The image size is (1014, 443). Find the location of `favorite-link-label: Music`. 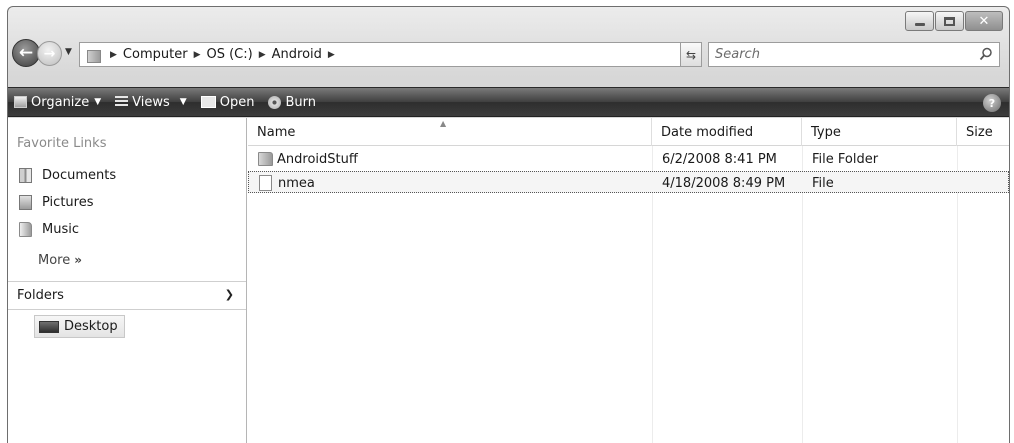

favorite-link-label: Music is located at coordinates (60, 229).